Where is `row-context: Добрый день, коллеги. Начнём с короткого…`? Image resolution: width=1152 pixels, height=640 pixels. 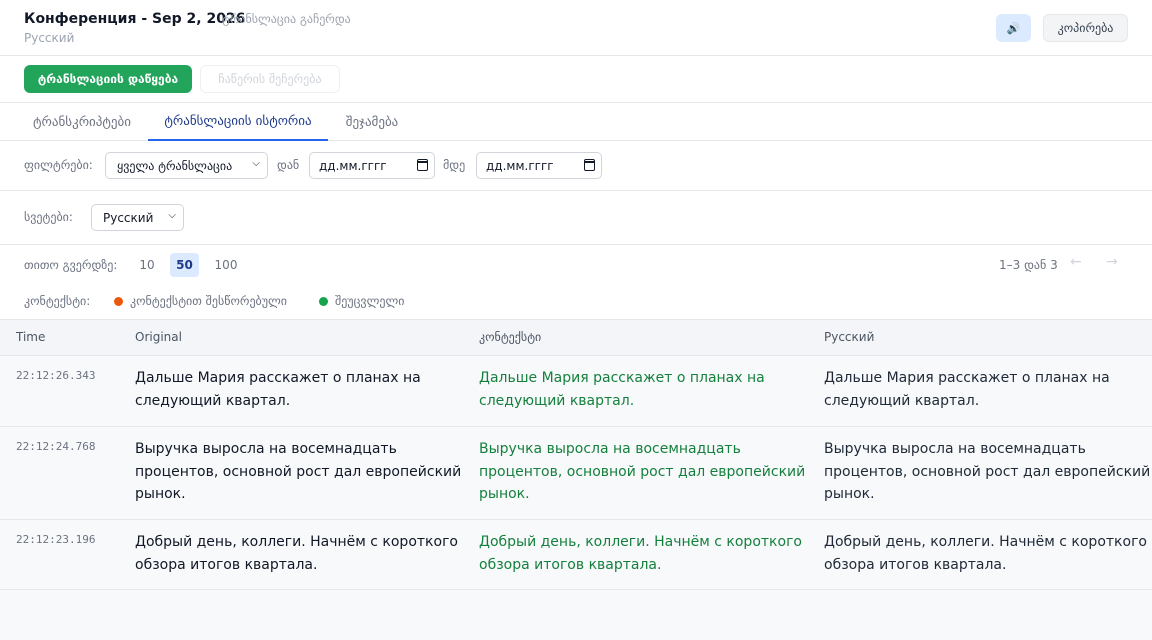 row-context: Добрый день, коллеги. Начнём с короткого… is located at coordinates (640, 553).